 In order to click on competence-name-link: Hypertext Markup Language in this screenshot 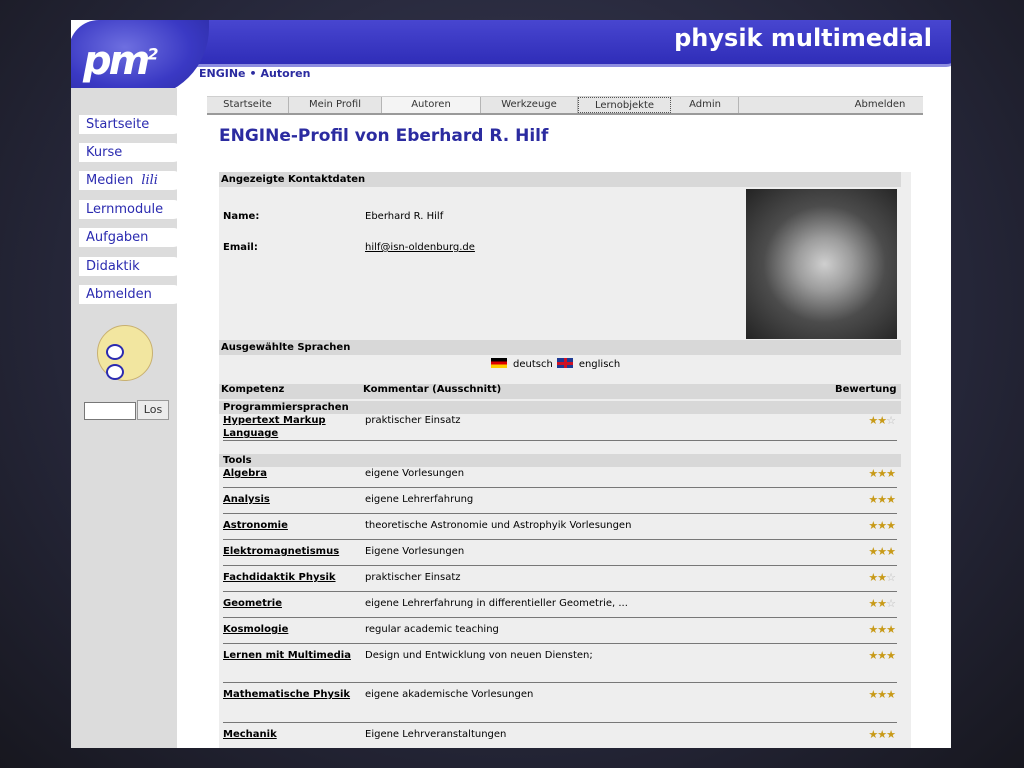, I will do `click(290, 427)`.